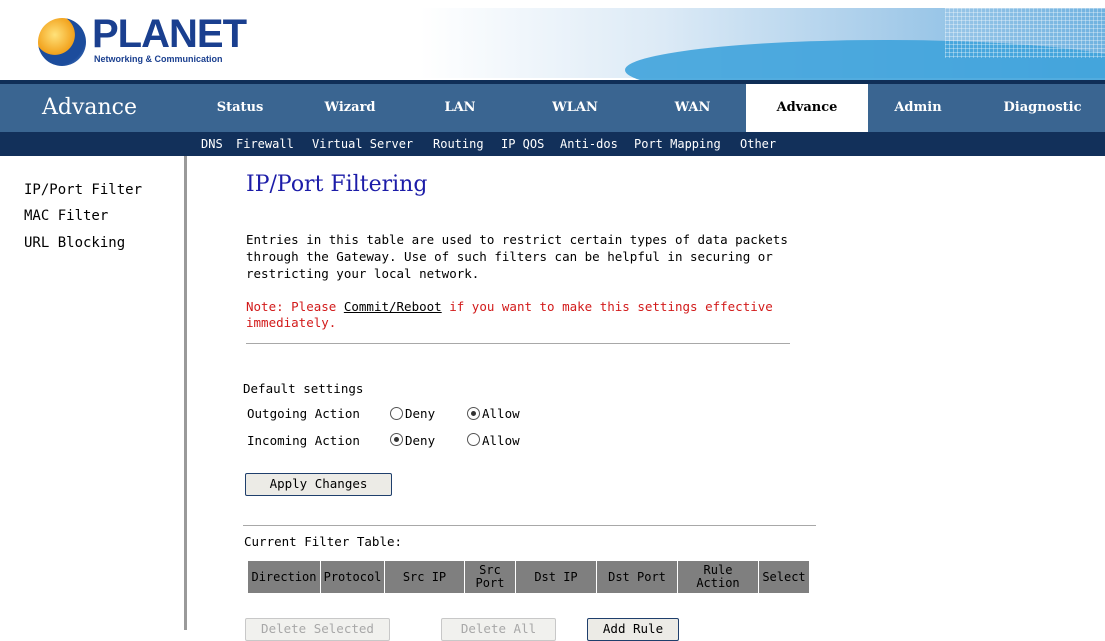 This screenshot has width=1105, height=641. What do you see at coordinates (424, 577) in the screenshot?
I see `col-src-ip: Src IP` at bounding box center [424, 577].